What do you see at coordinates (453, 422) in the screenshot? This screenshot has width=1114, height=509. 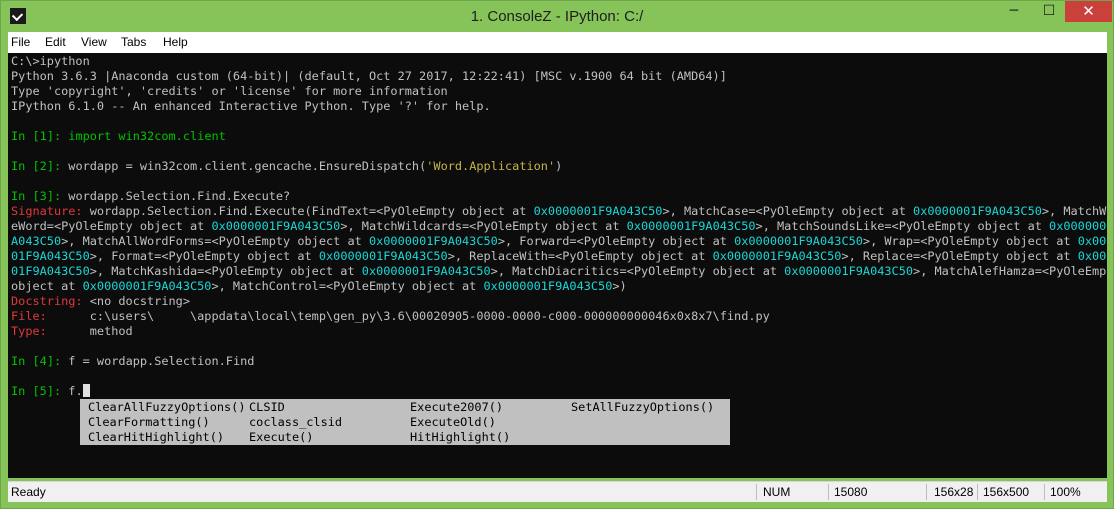 I see `completion-item: ExecuteOld()` at bounding box center [453, 422].